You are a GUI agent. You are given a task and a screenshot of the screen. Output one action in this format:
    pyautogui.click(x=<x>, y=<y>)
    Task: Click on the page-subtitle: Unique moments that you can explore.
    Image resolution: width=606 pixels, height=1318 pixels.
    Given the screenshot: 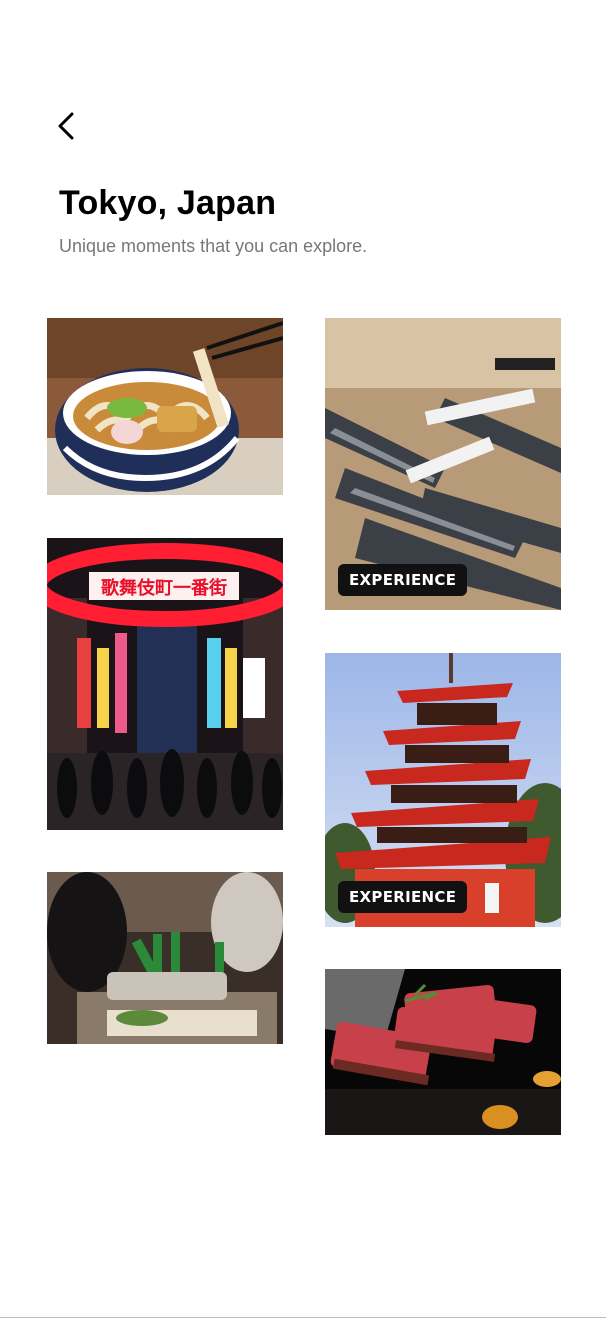 What is the action you would take?
    pyautogui.click(x=213, y=246)
    